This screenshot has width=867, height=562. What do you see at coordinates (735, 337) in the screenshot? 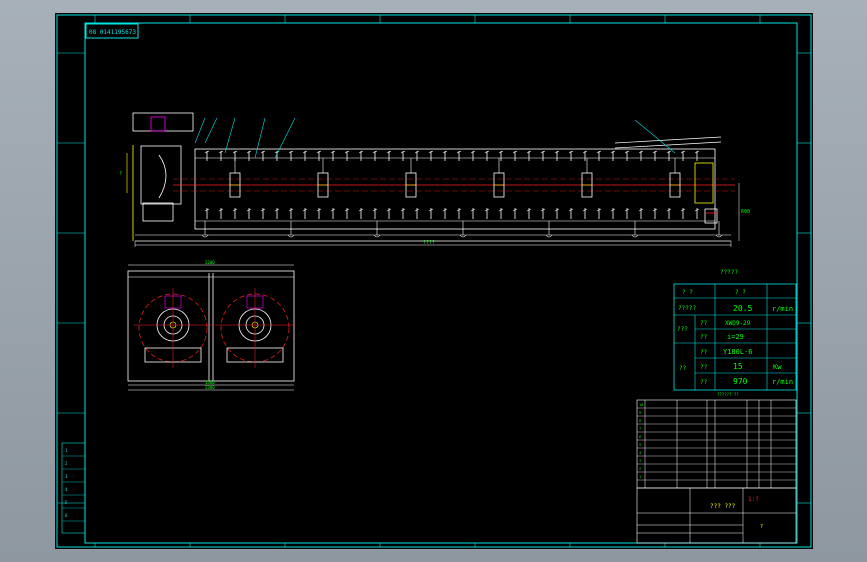
I see `svg-text: i=29` at bounding box center [735, 337].